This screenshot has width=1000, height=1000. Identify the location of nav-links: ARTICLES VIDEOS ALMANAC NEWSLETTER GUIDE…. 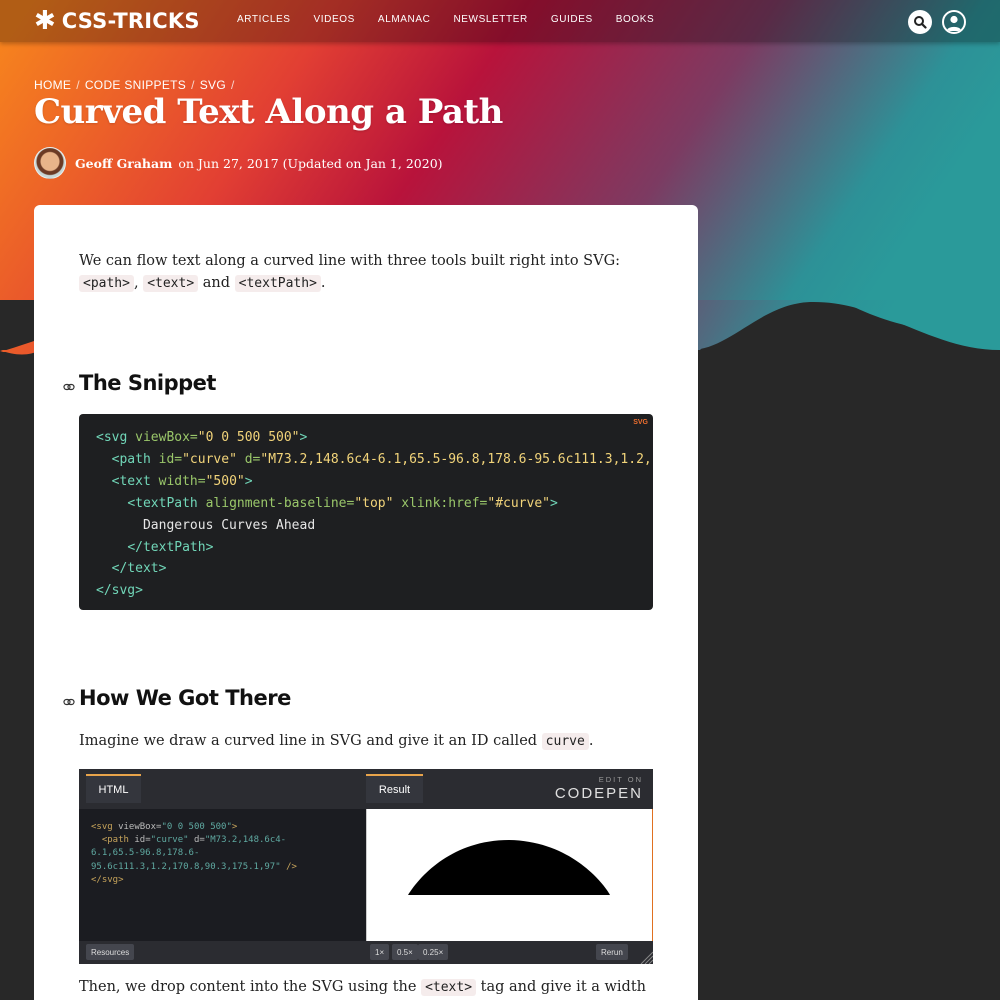
(457, 19).